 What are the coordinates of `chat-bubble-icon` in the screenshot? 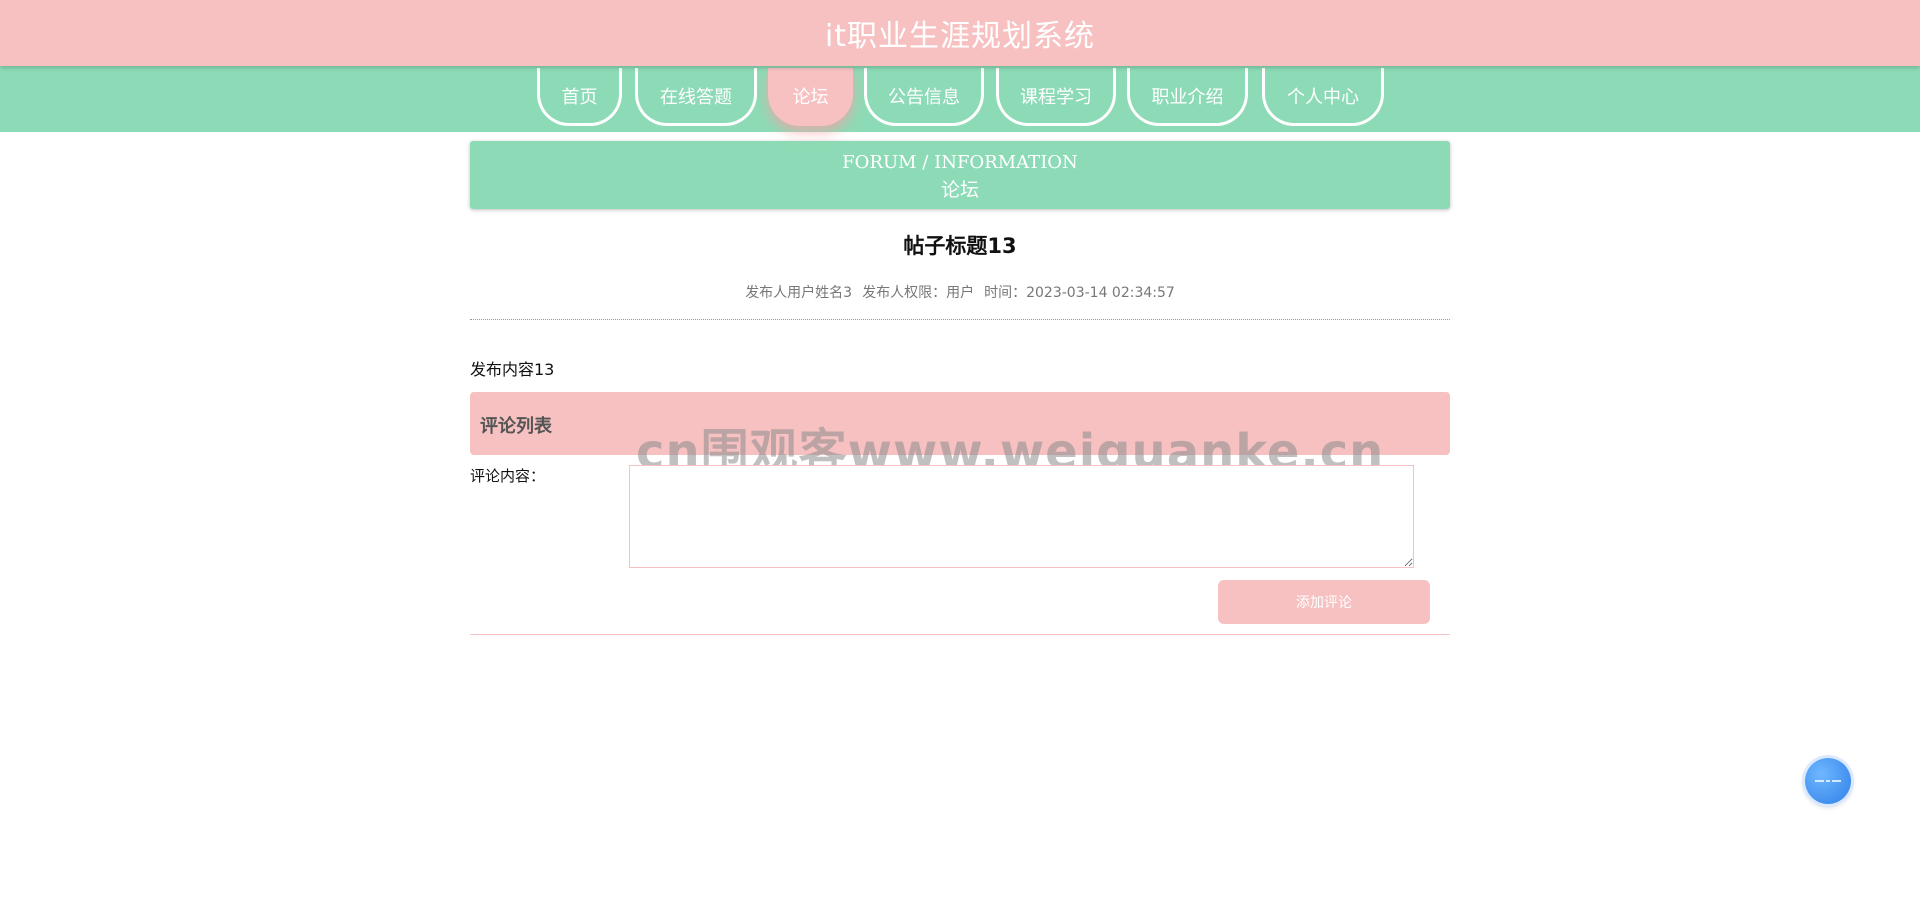 It's located at (1828, 781).